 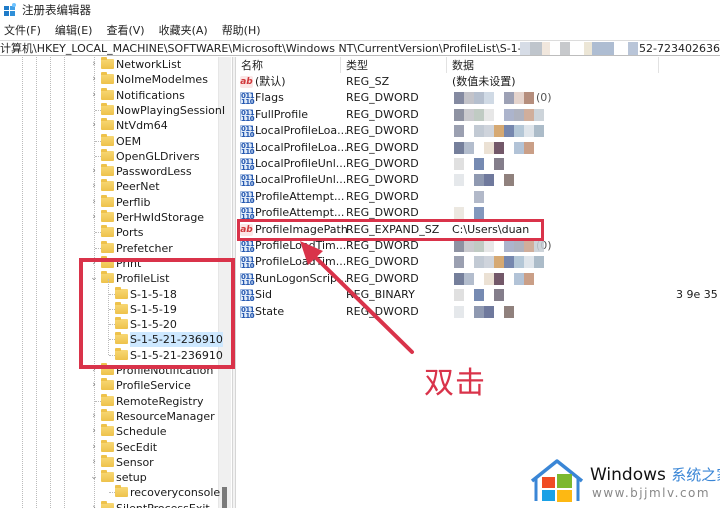 I want to click on watermark-logo: Windows 系统之家 www.bjjmlv.com, so click(x=624, y=481).